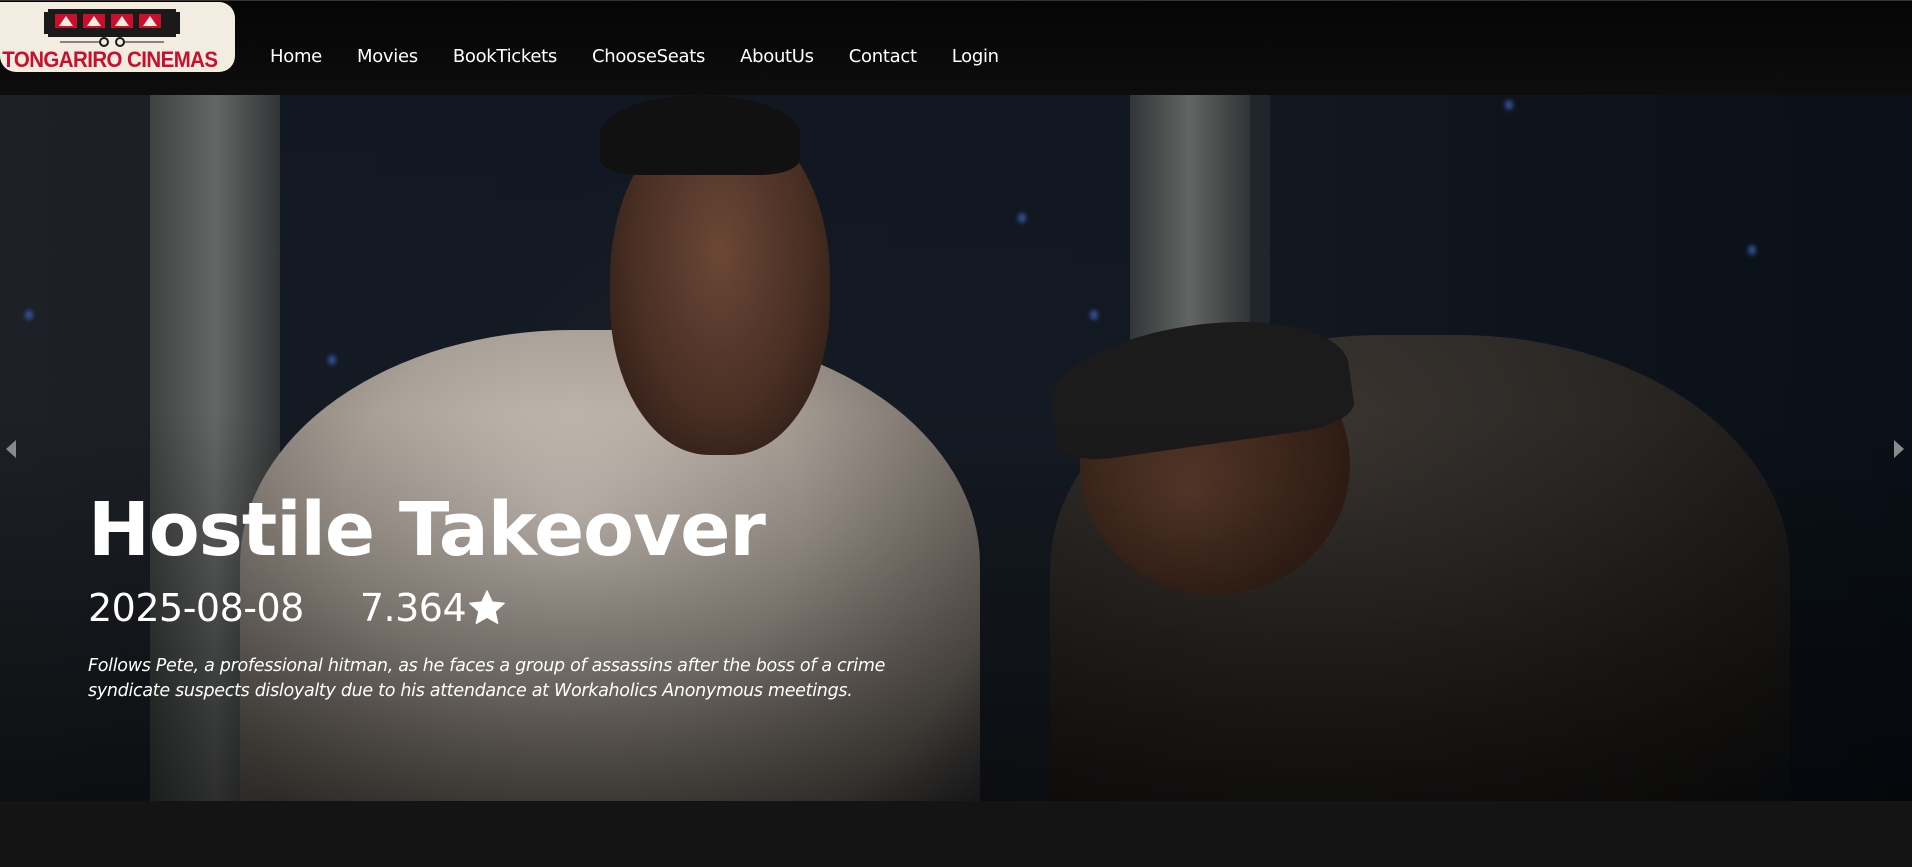 This screenshot has width=1912, height=867. Describe the element at coordinates (387, 57) in the screenshot. I see `nav-movies: Movies` at that location.